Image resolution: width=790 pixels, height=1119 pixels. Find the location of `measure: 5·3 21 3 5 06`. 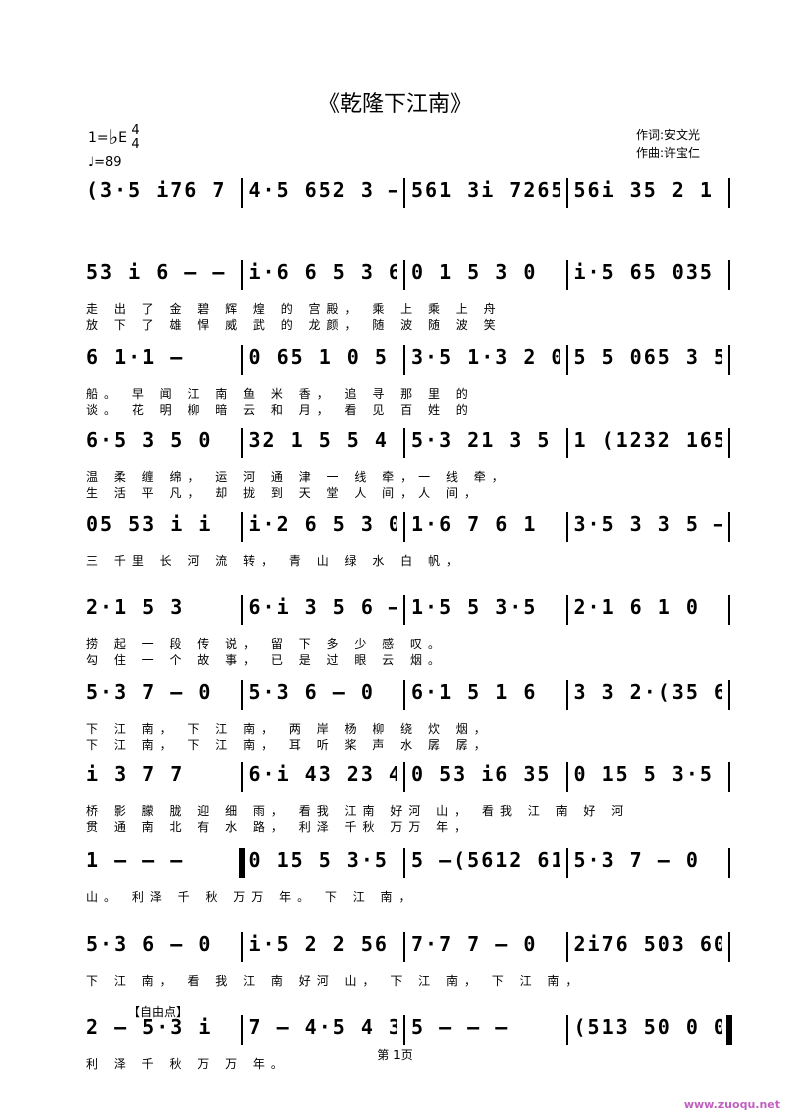

measure: 5·3 21 3 5 06 is located at coordinates (485, 440).